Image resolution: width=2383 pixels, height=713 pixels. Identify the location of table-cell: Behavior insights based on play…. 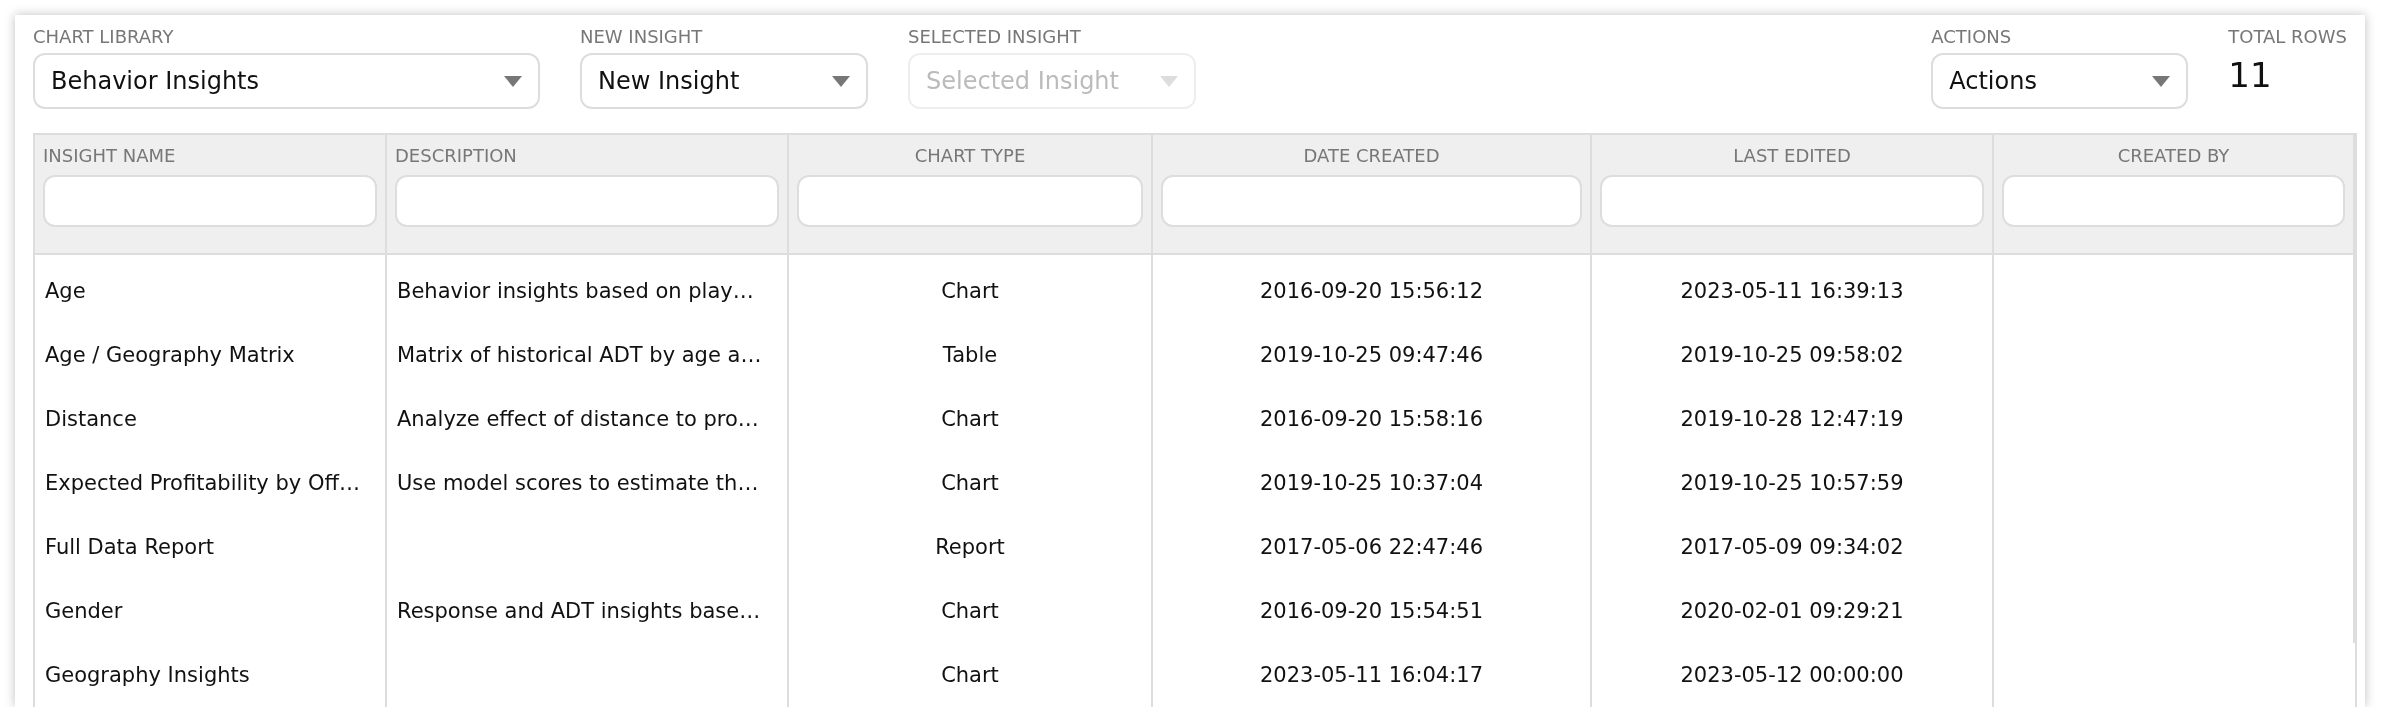
(575, 291).